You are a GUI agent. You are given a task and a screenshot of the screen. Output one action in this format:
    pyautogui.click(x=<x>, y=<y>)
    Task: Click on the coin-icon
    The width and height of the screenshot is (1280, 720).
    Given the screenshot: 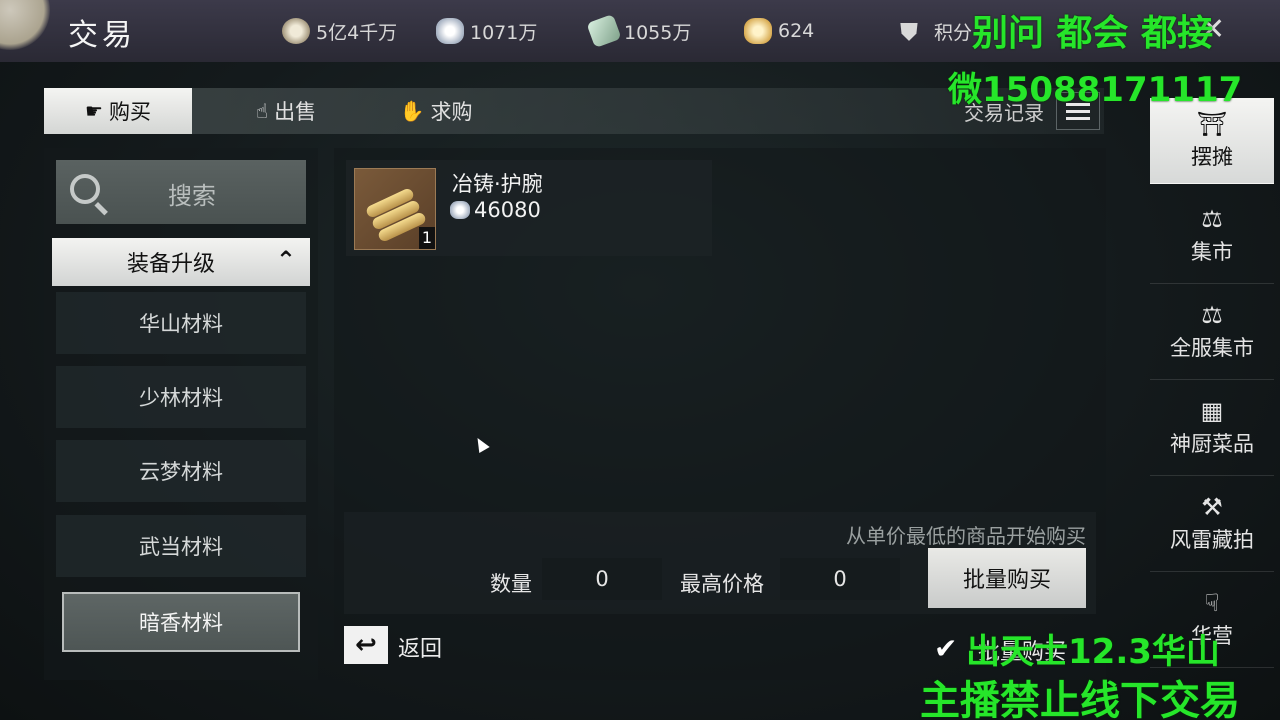 What is the action you would take?
    pyautogui.click(x=296, y=31)
    